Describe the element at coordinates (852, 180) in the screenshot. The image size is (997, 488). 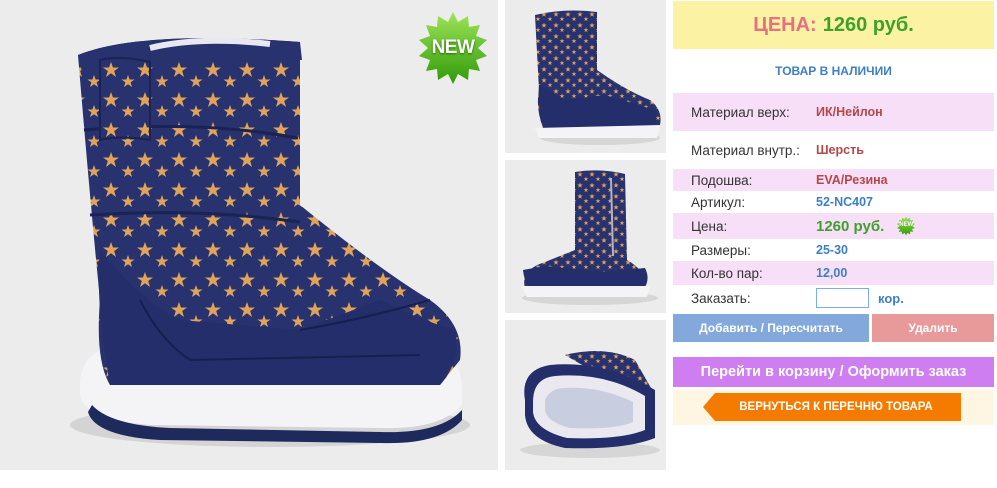
I see `spec-value: EVA/Резина` at that location.